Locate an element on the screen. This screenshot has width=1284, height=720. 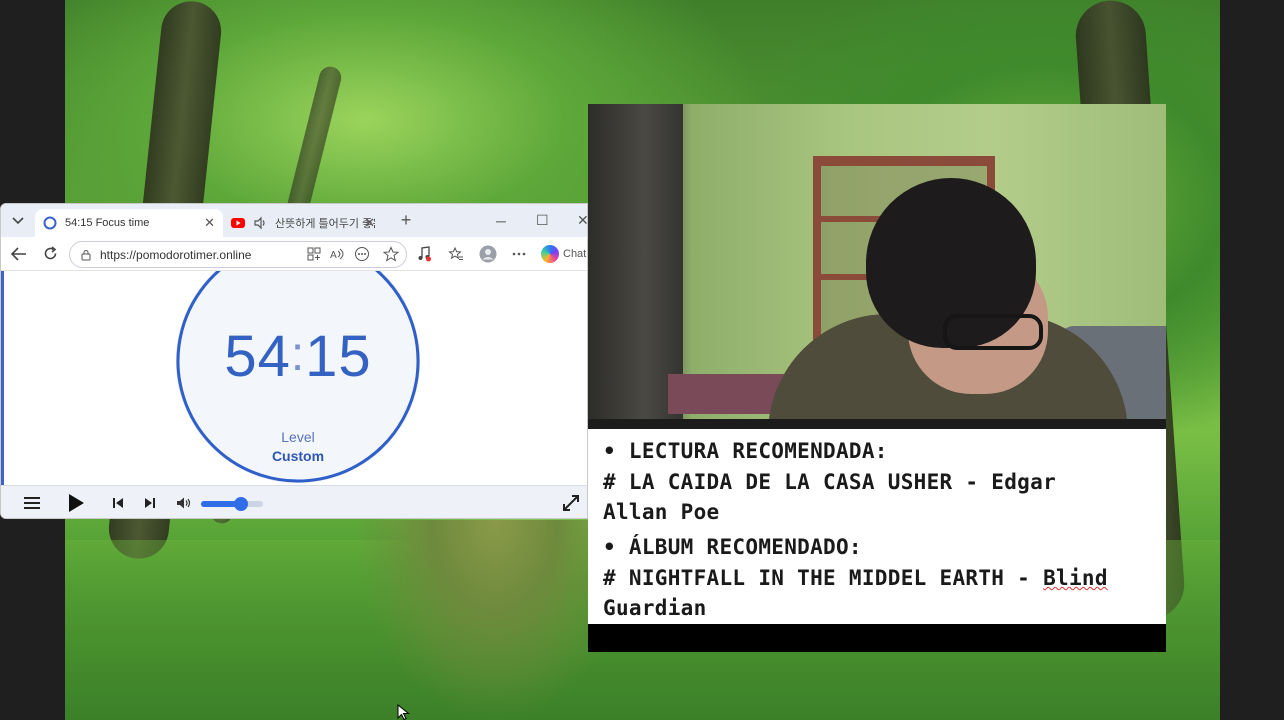
album-title-text: # NIGHTFALL IN THE MIDDEL EARTH - is located at coordinates (823, 578).